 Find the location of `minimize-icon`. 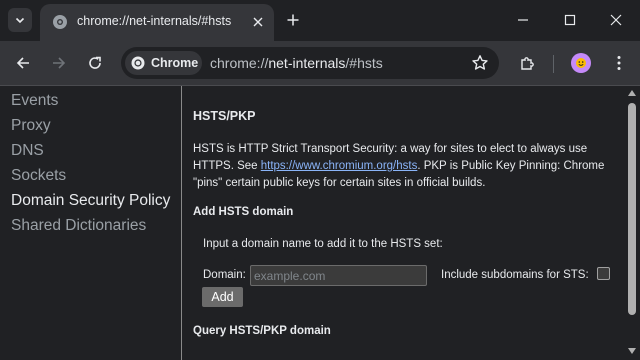

minimize-icon is located at coordinates (523, 20).